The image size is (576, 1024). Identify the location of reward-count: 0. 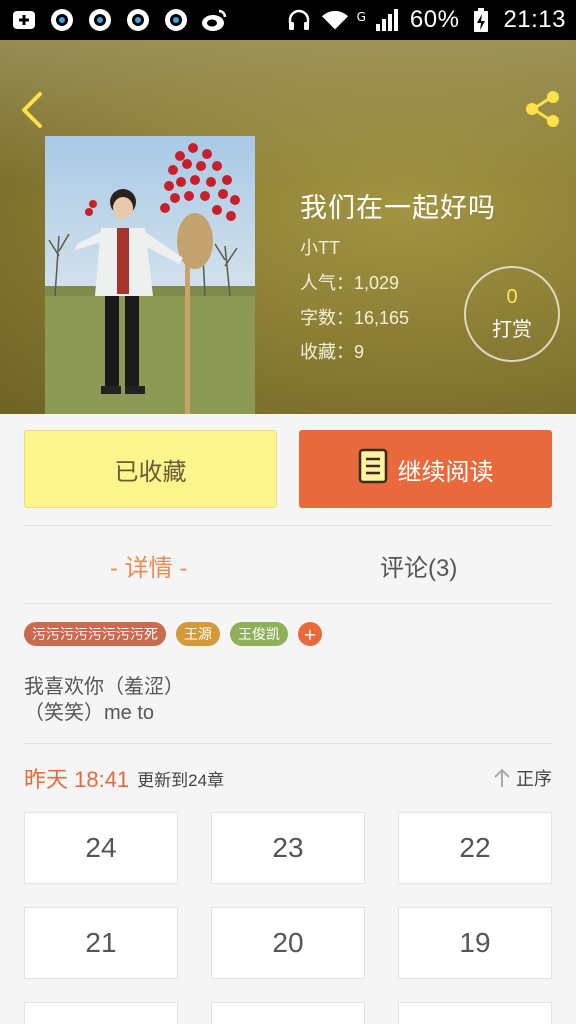
(512, 297).